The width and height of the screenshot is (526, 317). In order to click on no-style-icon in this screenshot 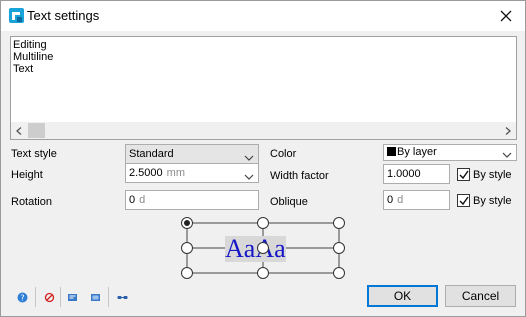, I will do `click(49, 297)`.